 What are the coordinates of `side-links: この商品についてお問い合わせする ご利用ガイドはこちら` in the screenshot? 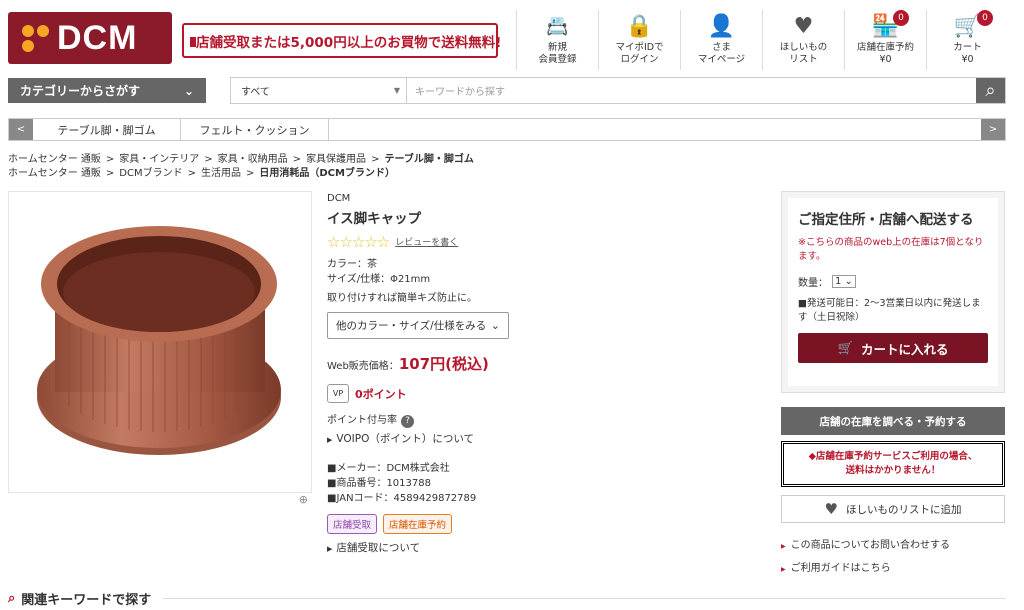 It's located at (865, 558).